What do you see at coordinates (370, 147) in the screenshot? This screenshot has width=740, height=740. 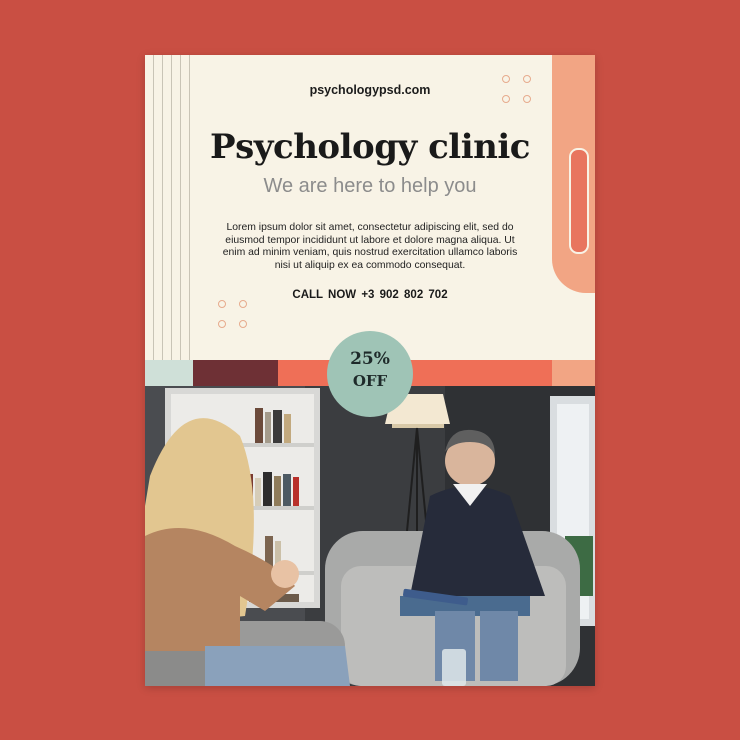 I see `poster-title: Psychology clinic` at bounding box center [370, 147].